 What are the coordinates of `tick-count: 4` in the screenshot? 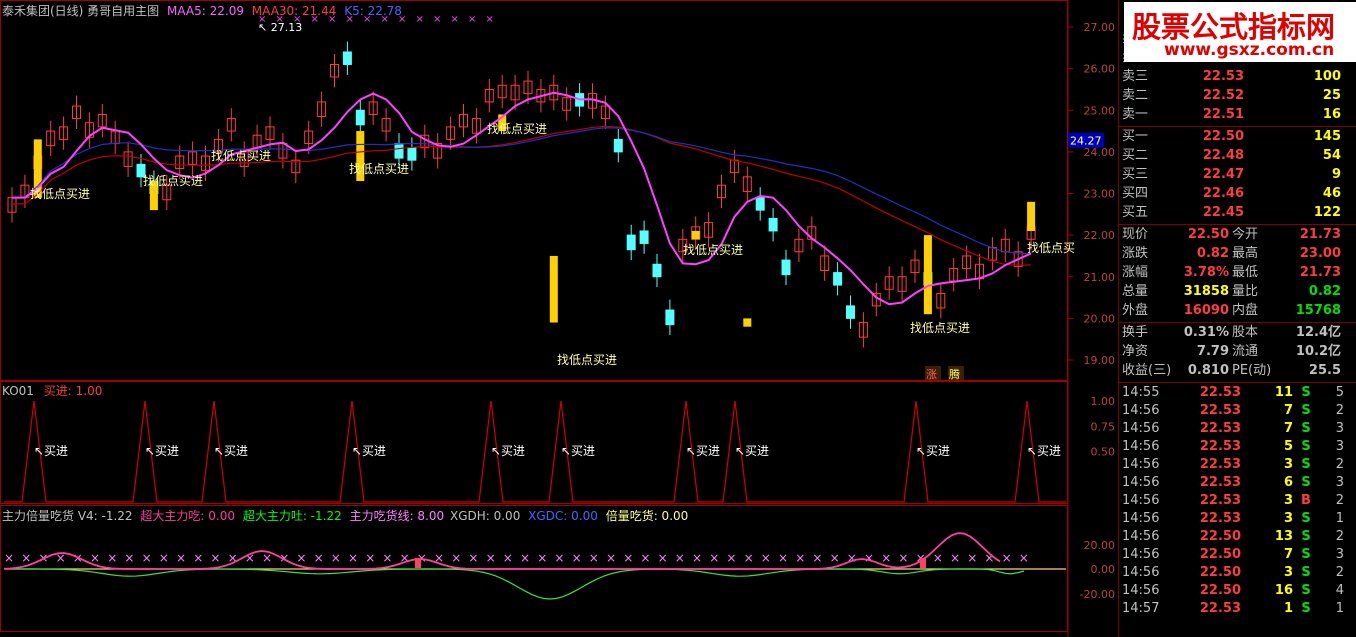 It's located at (1339, 590).